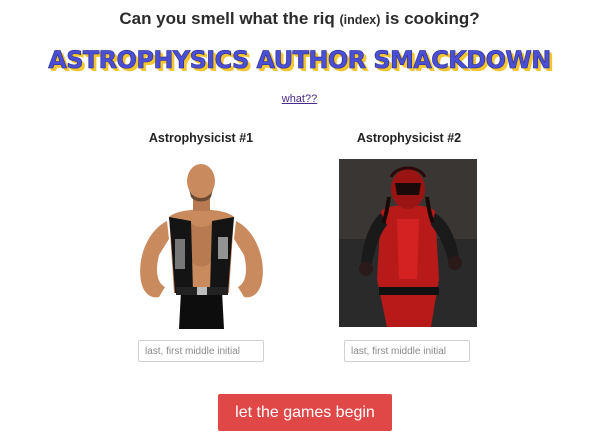 This screenshot has width=599, height=438. Describe the element at coordinates (409, 138) in the screenshot. I see `contender-2-heading: Astrophysicist #2` at that location.